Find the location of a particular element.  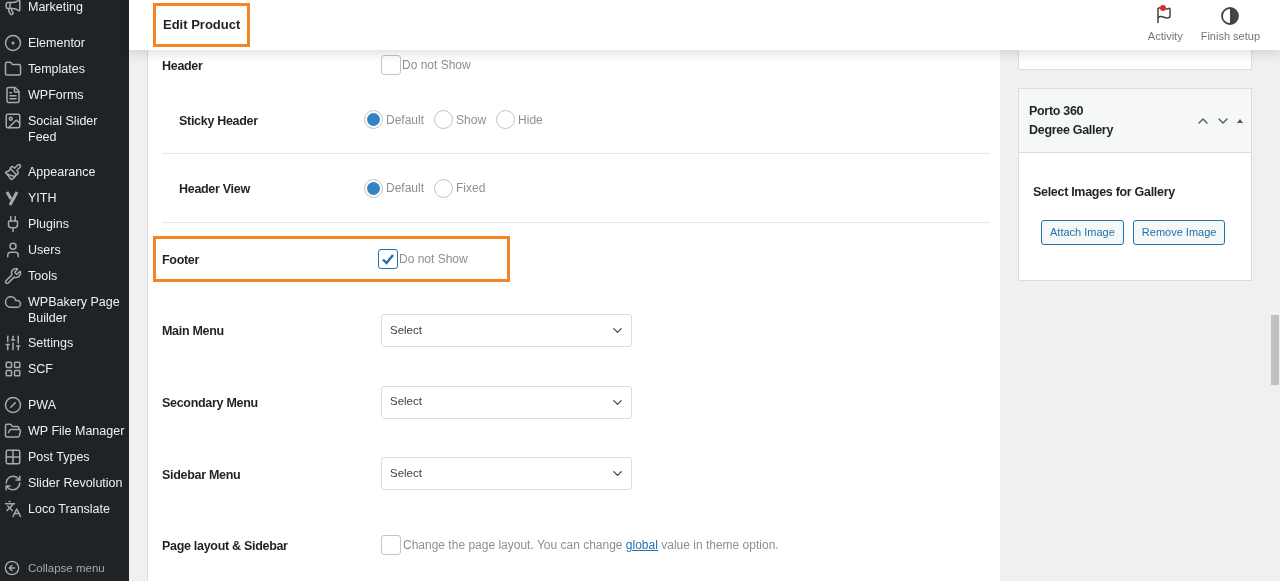

translate-icon is located at coordinates (13, 509).